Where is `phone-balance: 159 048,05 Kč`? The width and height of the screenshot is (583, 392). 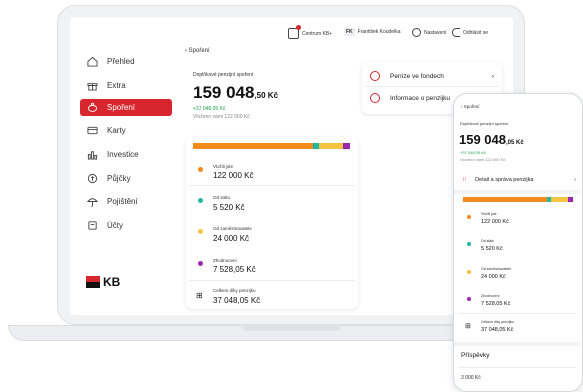 phone-balance: 159 048,05 Kč is located at coordinates (491, 140).